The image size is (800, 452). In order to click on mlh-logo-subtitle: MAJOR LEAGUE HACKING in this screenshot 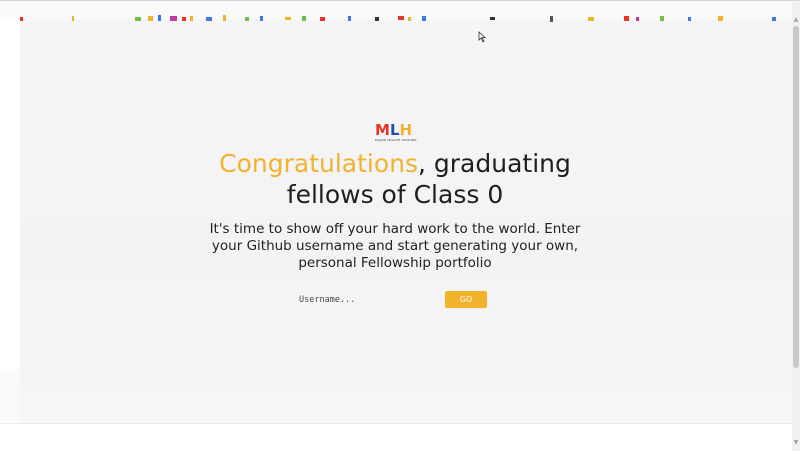, I will do `click(396, 140)`.